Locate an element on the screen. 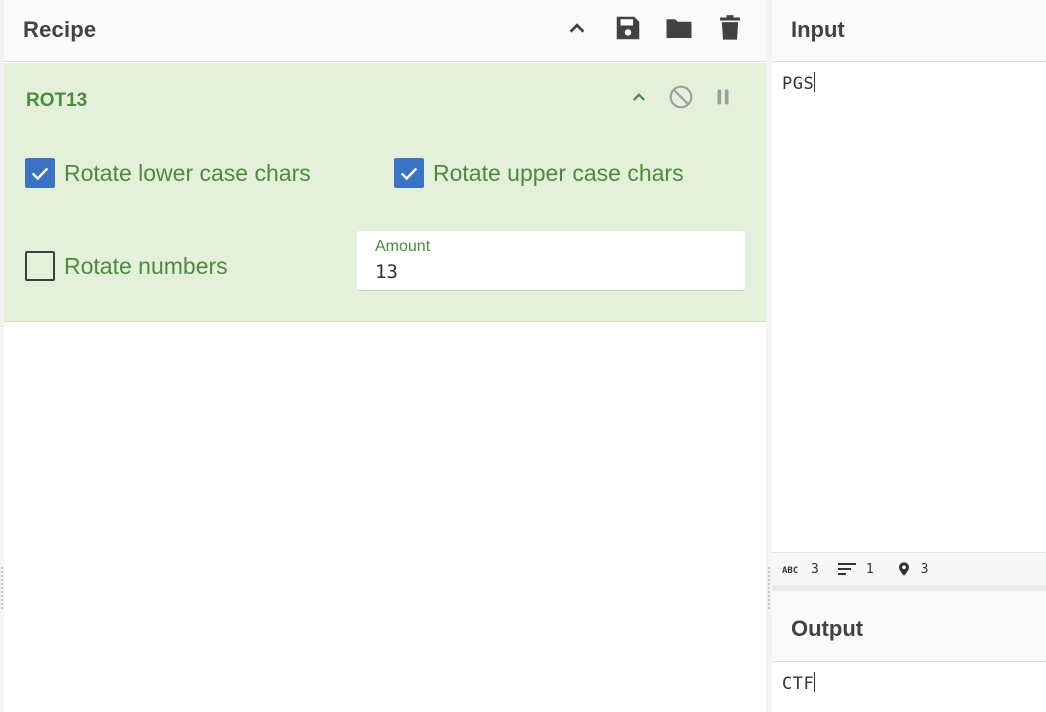 The height and width of the screenshot is (712, 1046). rotate-numbers-checkbox: Rotate numbers is located at coordinates (126, 266).